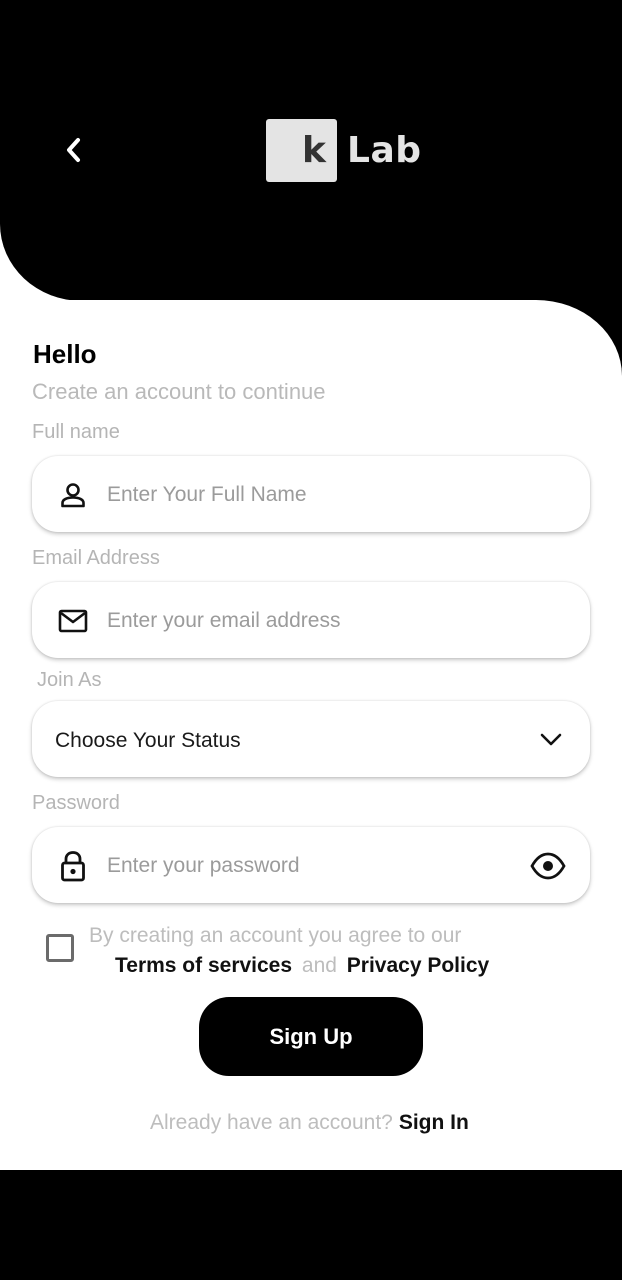 This screenshot has width=622, height=1280. Describe the element at coordinates (551, 740) in the screenshot. I see `chevron-down-icon` at that location.